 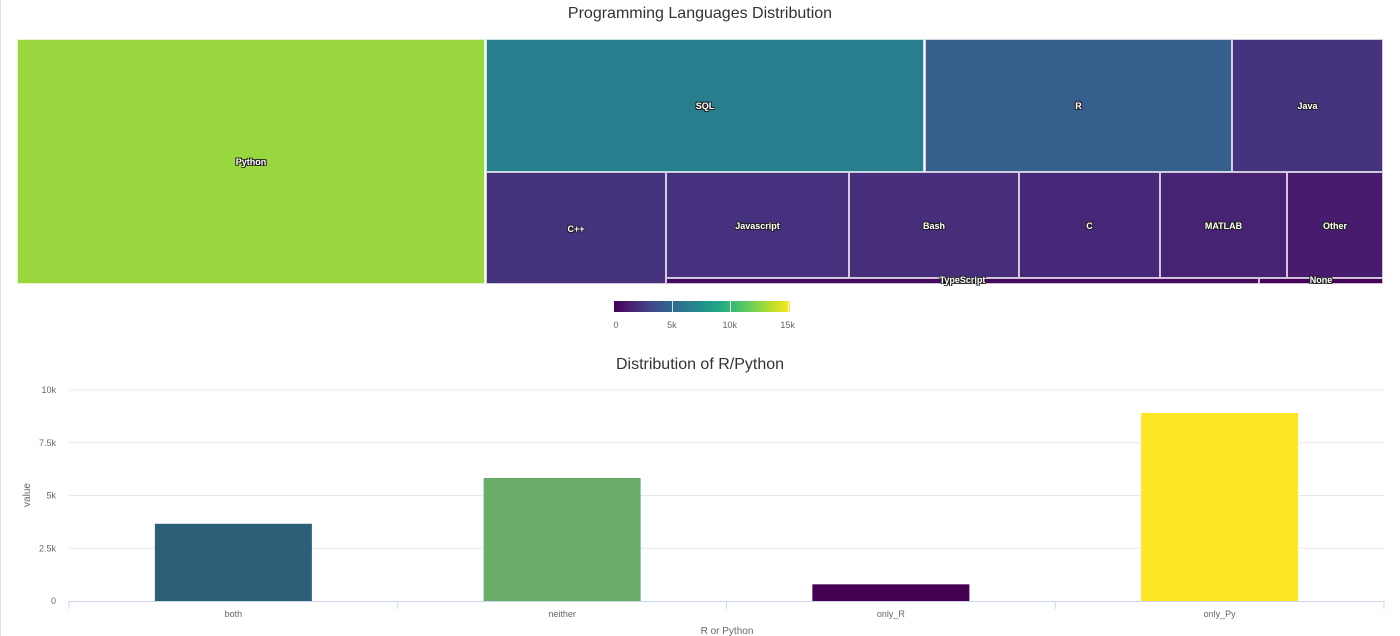 I want to click on x-tick-label: only_Py, so click(x=1220, y=614).